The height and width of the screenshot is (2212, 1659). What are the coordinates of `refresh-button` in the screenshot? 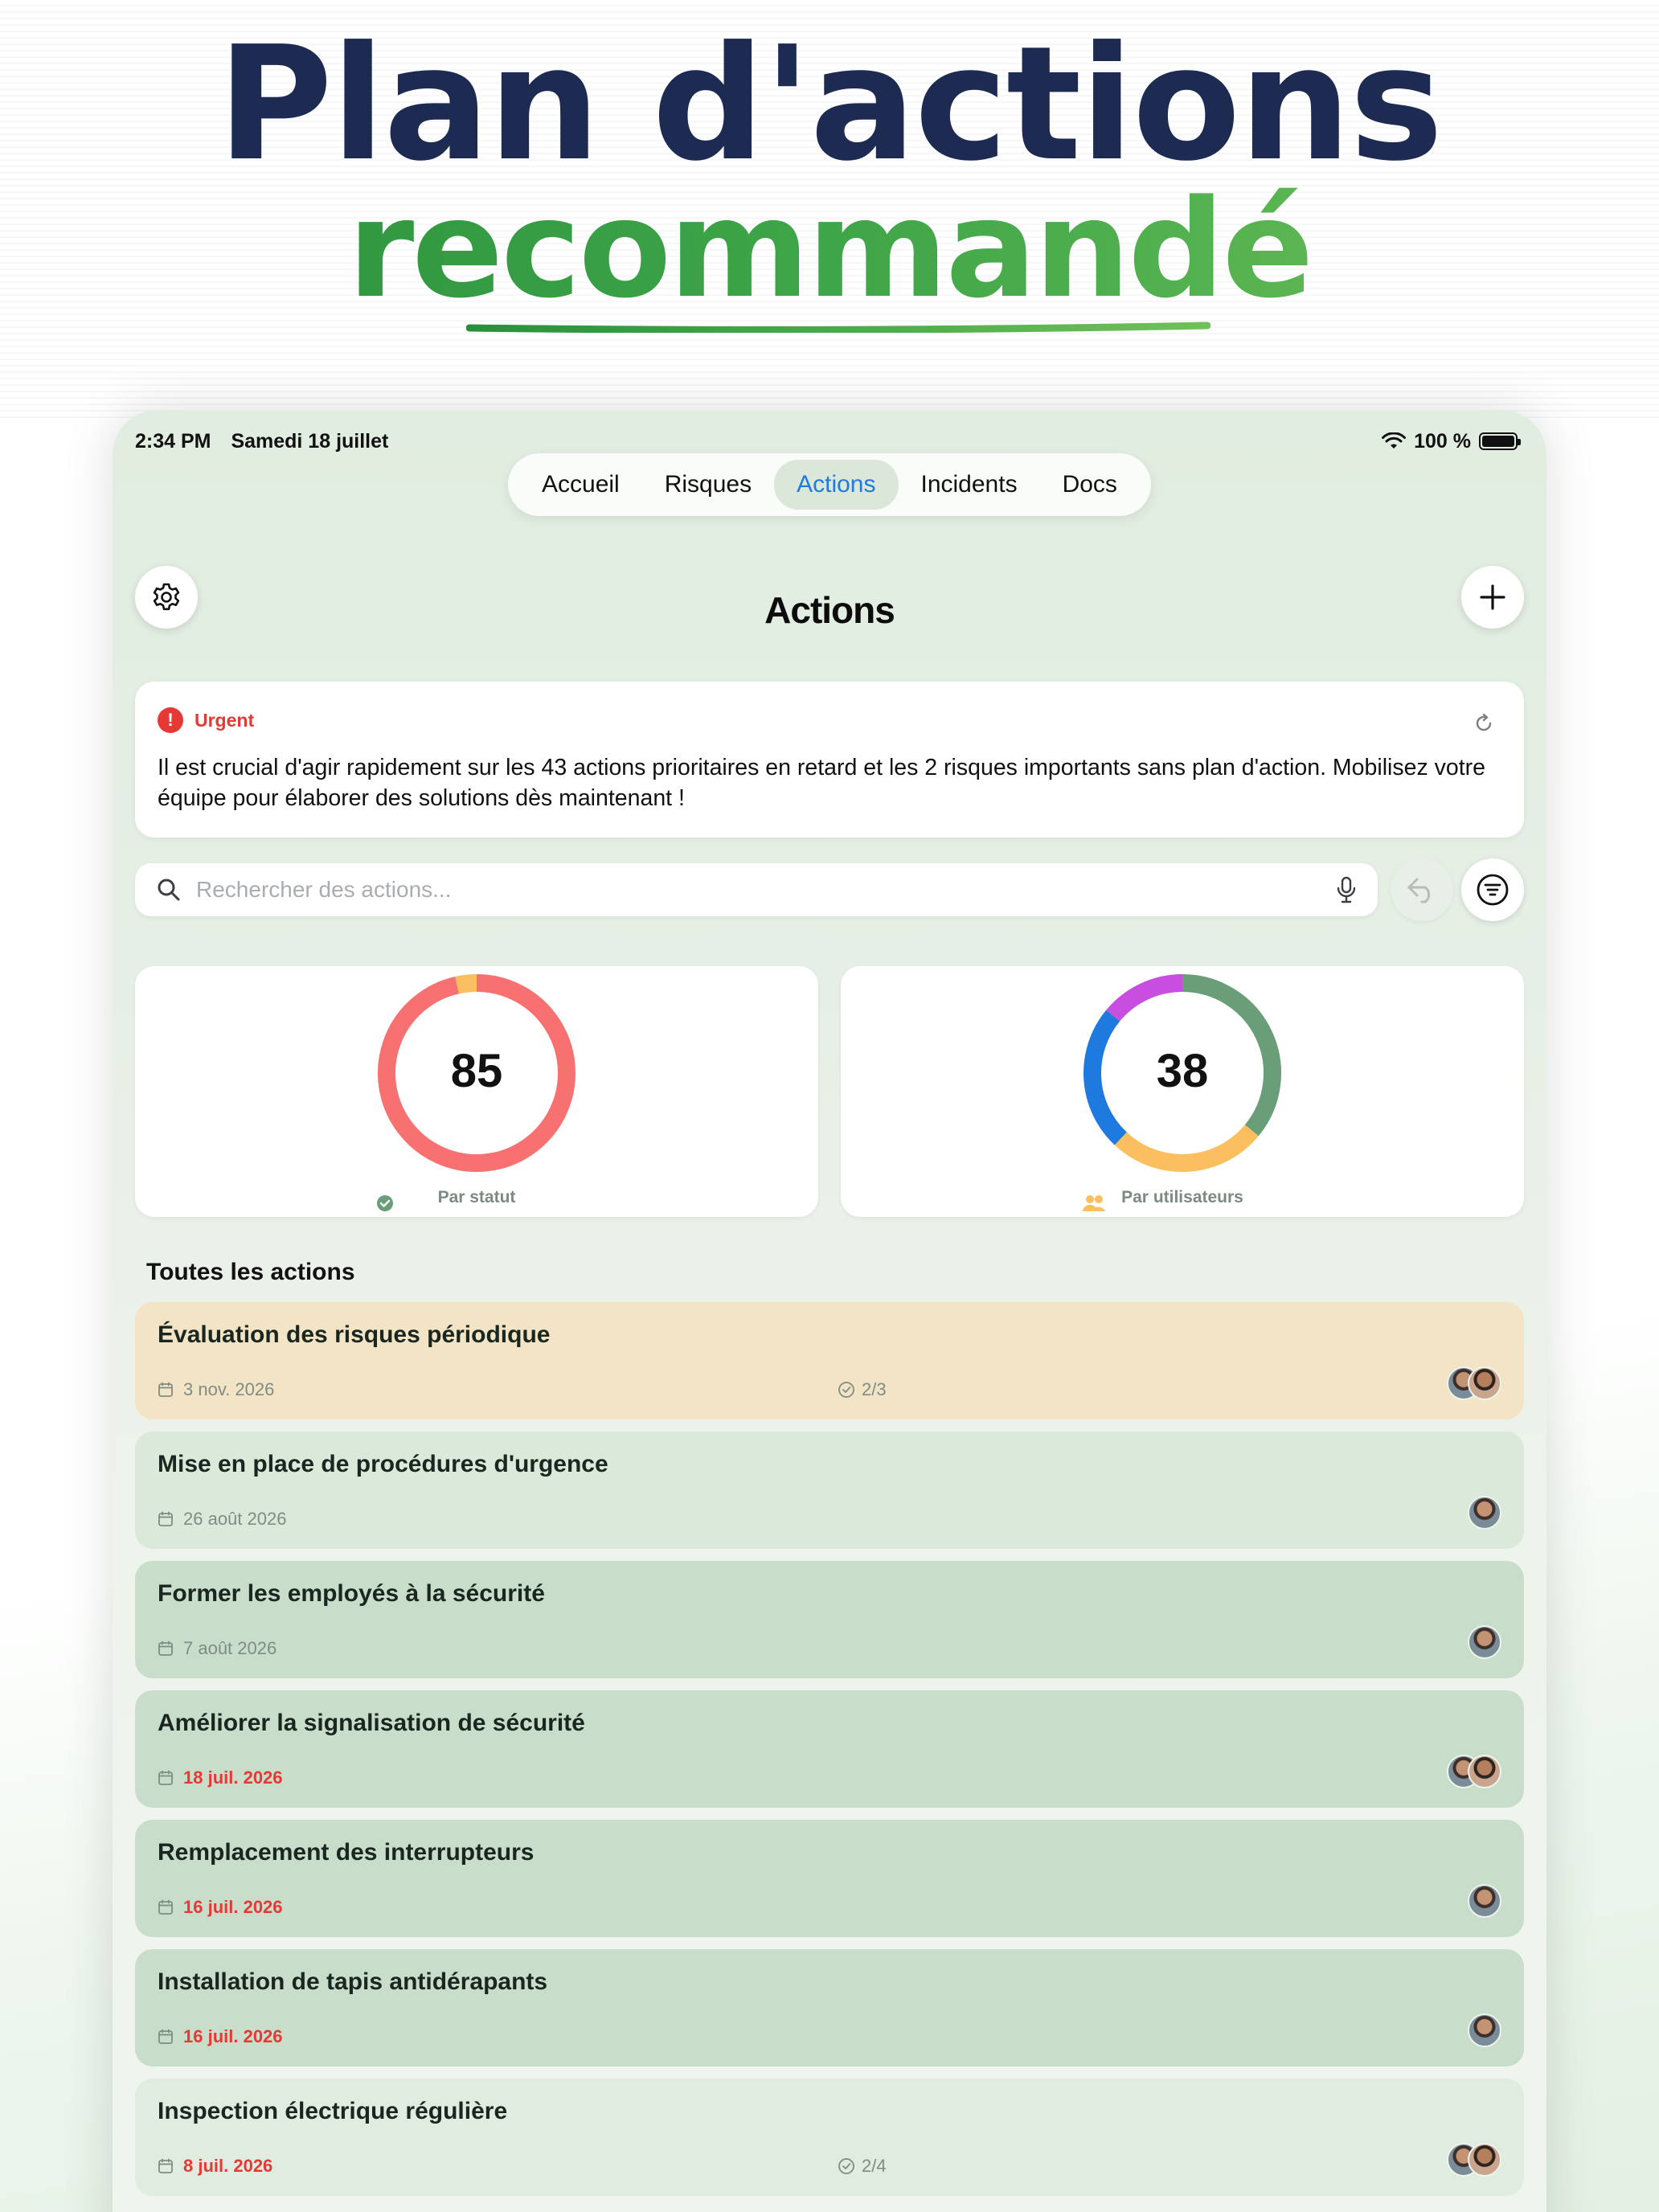 It's located at (1484, 725).